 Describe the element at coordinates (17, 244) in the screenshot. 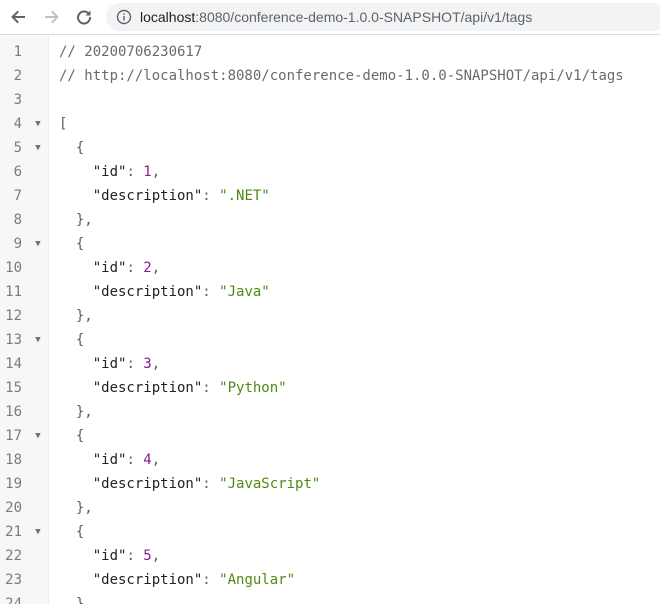

I see `line-number: 9` at that location.